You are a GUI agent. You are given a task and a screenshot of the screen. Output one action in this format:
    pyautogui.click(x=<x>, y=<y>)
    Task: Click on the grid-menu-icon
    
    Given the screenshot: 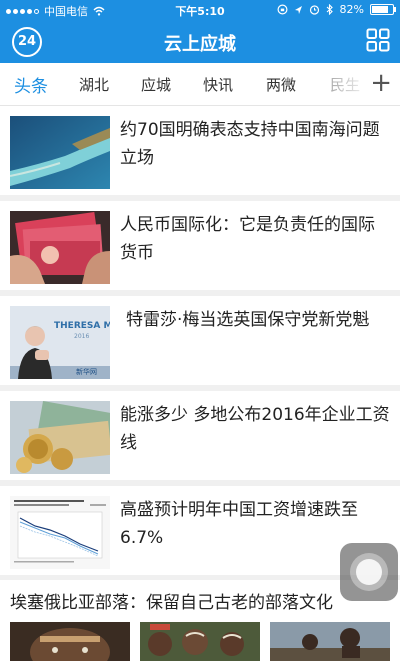 What is the action you would take?
    pyautogui.click(x=378, y=40)
    